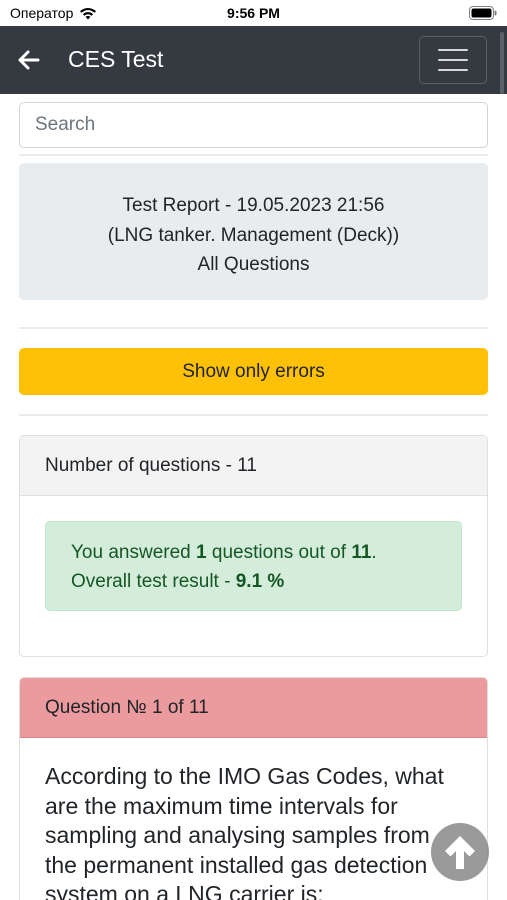 Image resolution: width=507 pixels, height=900 pixels. I want to click on result-line: Overall test result - 9.1 %, so click(253, 581).